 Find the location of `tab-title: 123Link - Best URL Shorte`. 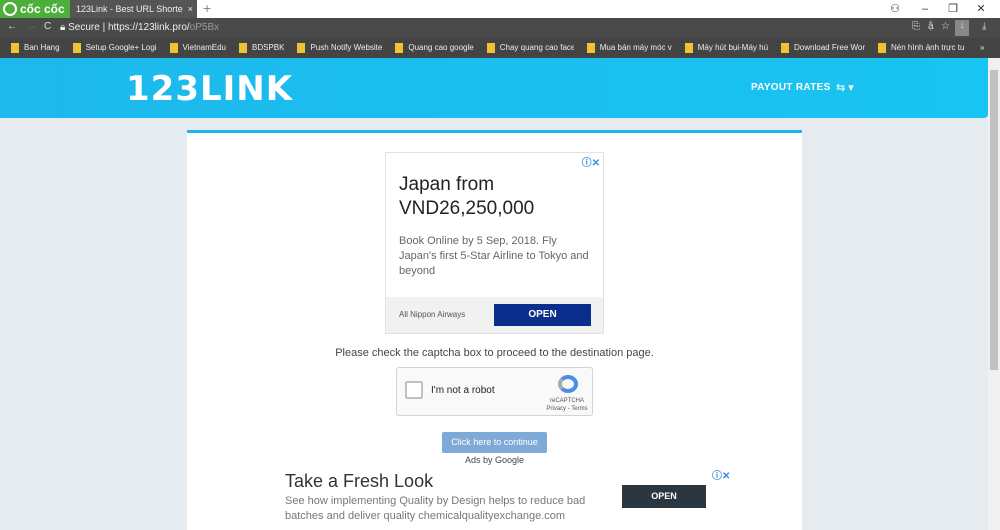

tab-title: 123Link - Best URL Shorte is located at coordinates (129, 9).